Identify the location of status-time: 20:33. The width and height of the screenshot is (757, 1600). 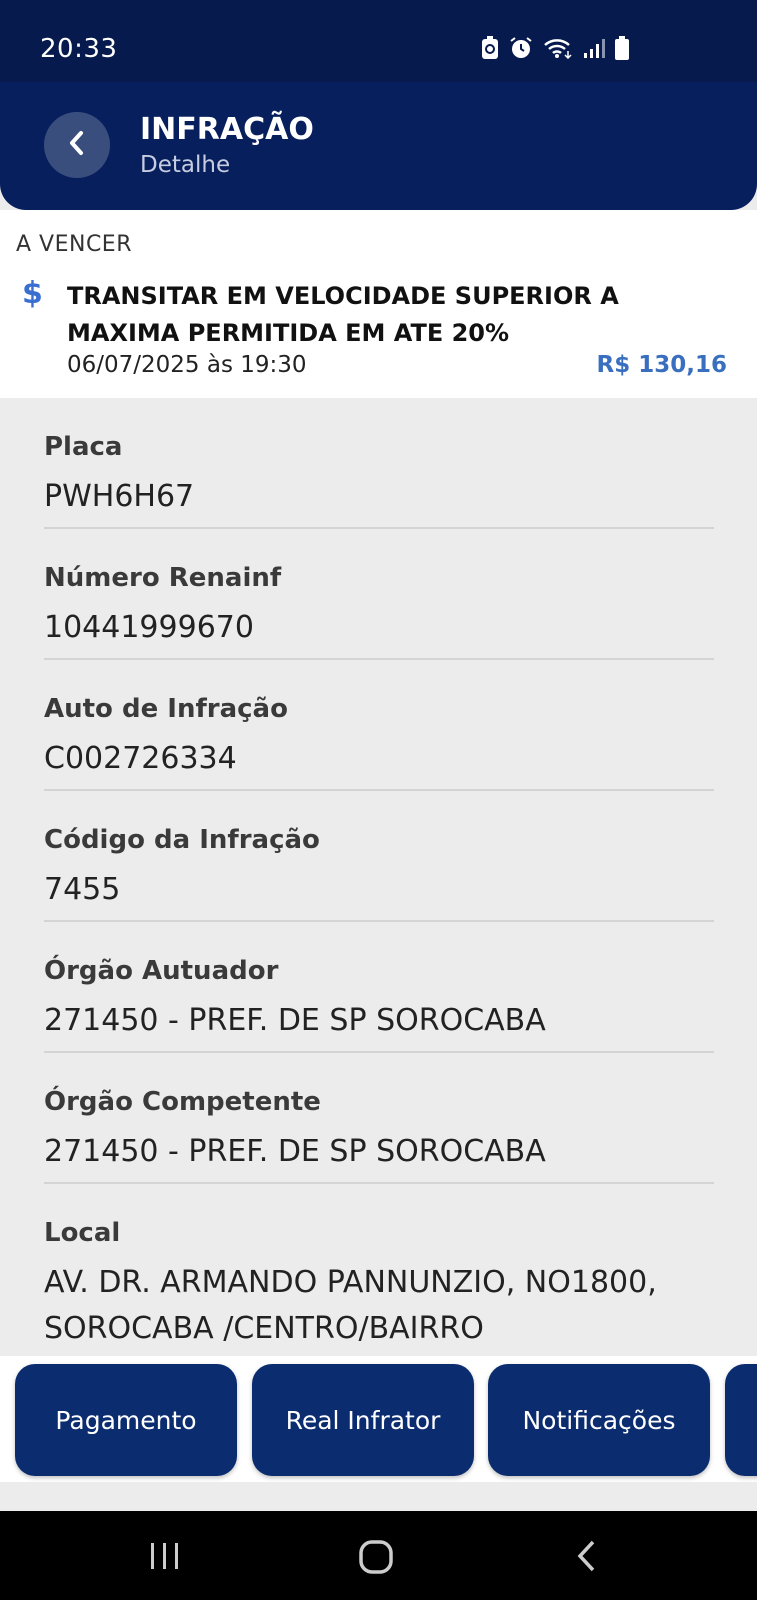
(79, 49).